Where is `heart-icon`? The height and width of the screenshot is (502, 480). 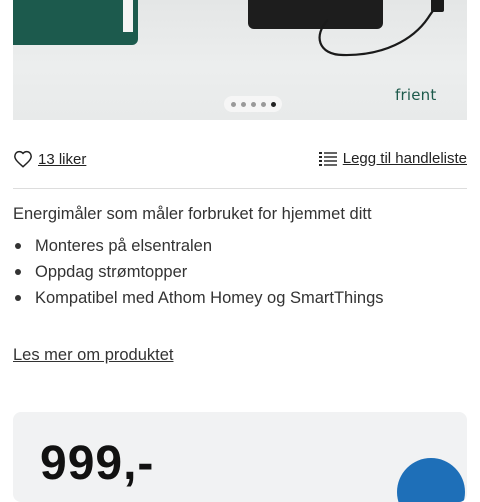 heart-icon is located at coordinates (23, 159).